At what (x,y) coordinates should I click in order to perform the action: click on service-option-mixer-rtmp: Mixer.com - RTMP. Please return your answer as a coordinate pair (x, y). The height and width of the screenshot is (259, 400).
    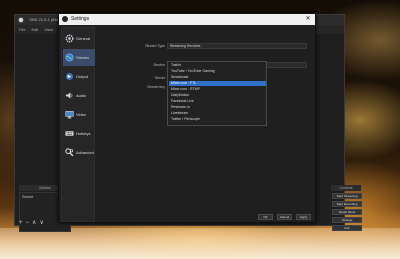
    Looking at the image, I should click on (217, 89).